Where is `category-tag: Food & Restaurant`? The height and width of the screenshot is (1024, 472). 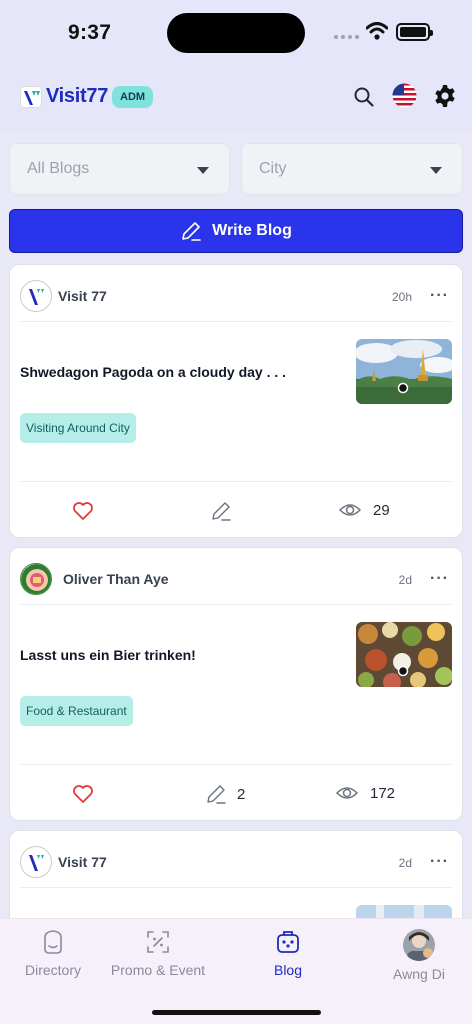
category-tag: Food & Restaurant is located at coordinates (76, 711).